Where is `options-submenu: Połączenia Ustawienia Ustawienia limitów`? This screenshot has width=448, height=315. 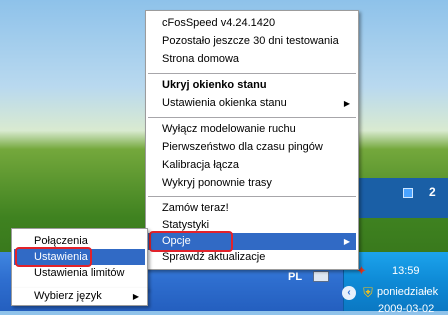
options-submenu: Połączenia Ustawienia Ustawienia limitów is located at coordinates (79, 259).